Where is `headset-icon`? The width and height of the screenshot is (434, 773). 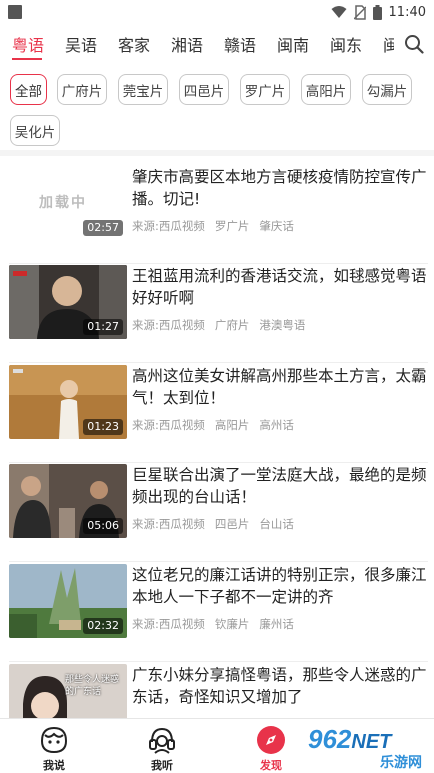
headset-icon is located at coordinates (162, 740).